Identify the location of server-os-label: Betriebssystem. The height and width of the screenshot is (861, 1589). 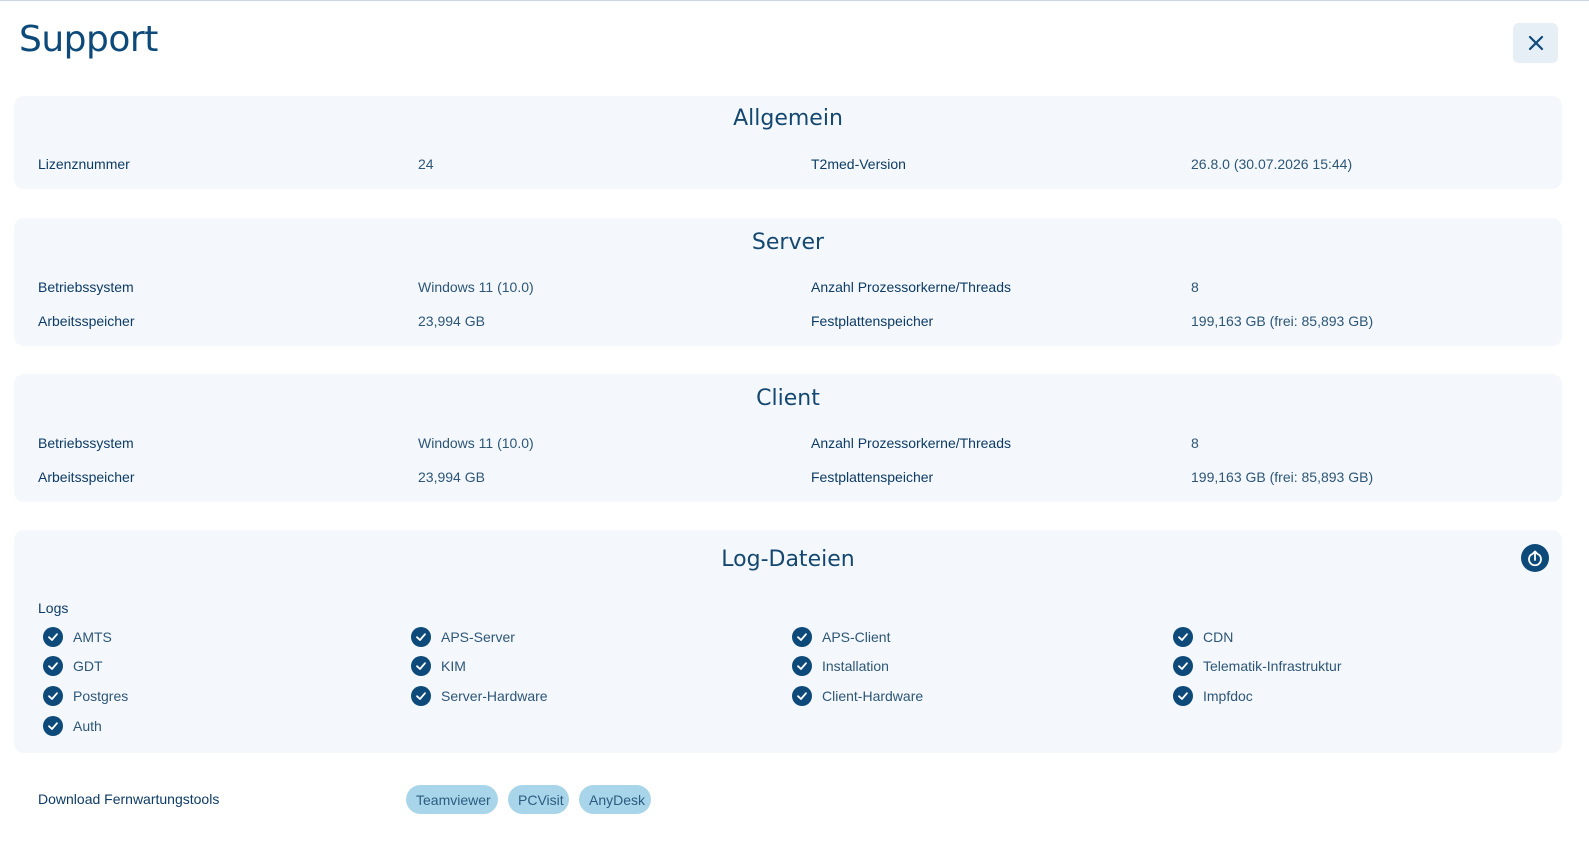
(86, 287).